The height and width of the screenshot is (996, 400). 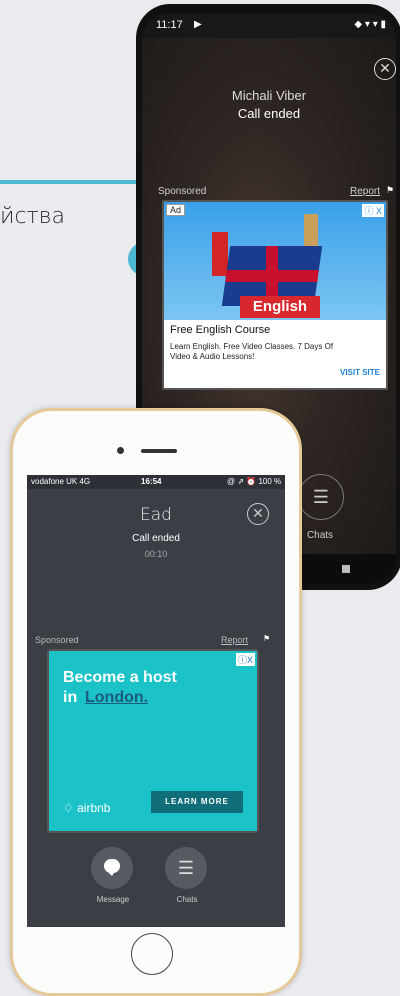 I want to click on contact-name: Michali Viber, so click(x=269, y=95).